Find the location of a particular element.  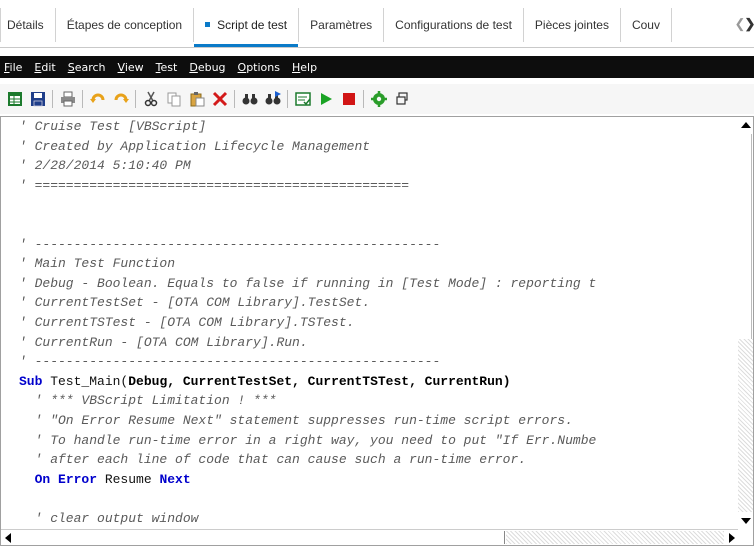

vertical-scroll-track is located at coordinates (745, 425).